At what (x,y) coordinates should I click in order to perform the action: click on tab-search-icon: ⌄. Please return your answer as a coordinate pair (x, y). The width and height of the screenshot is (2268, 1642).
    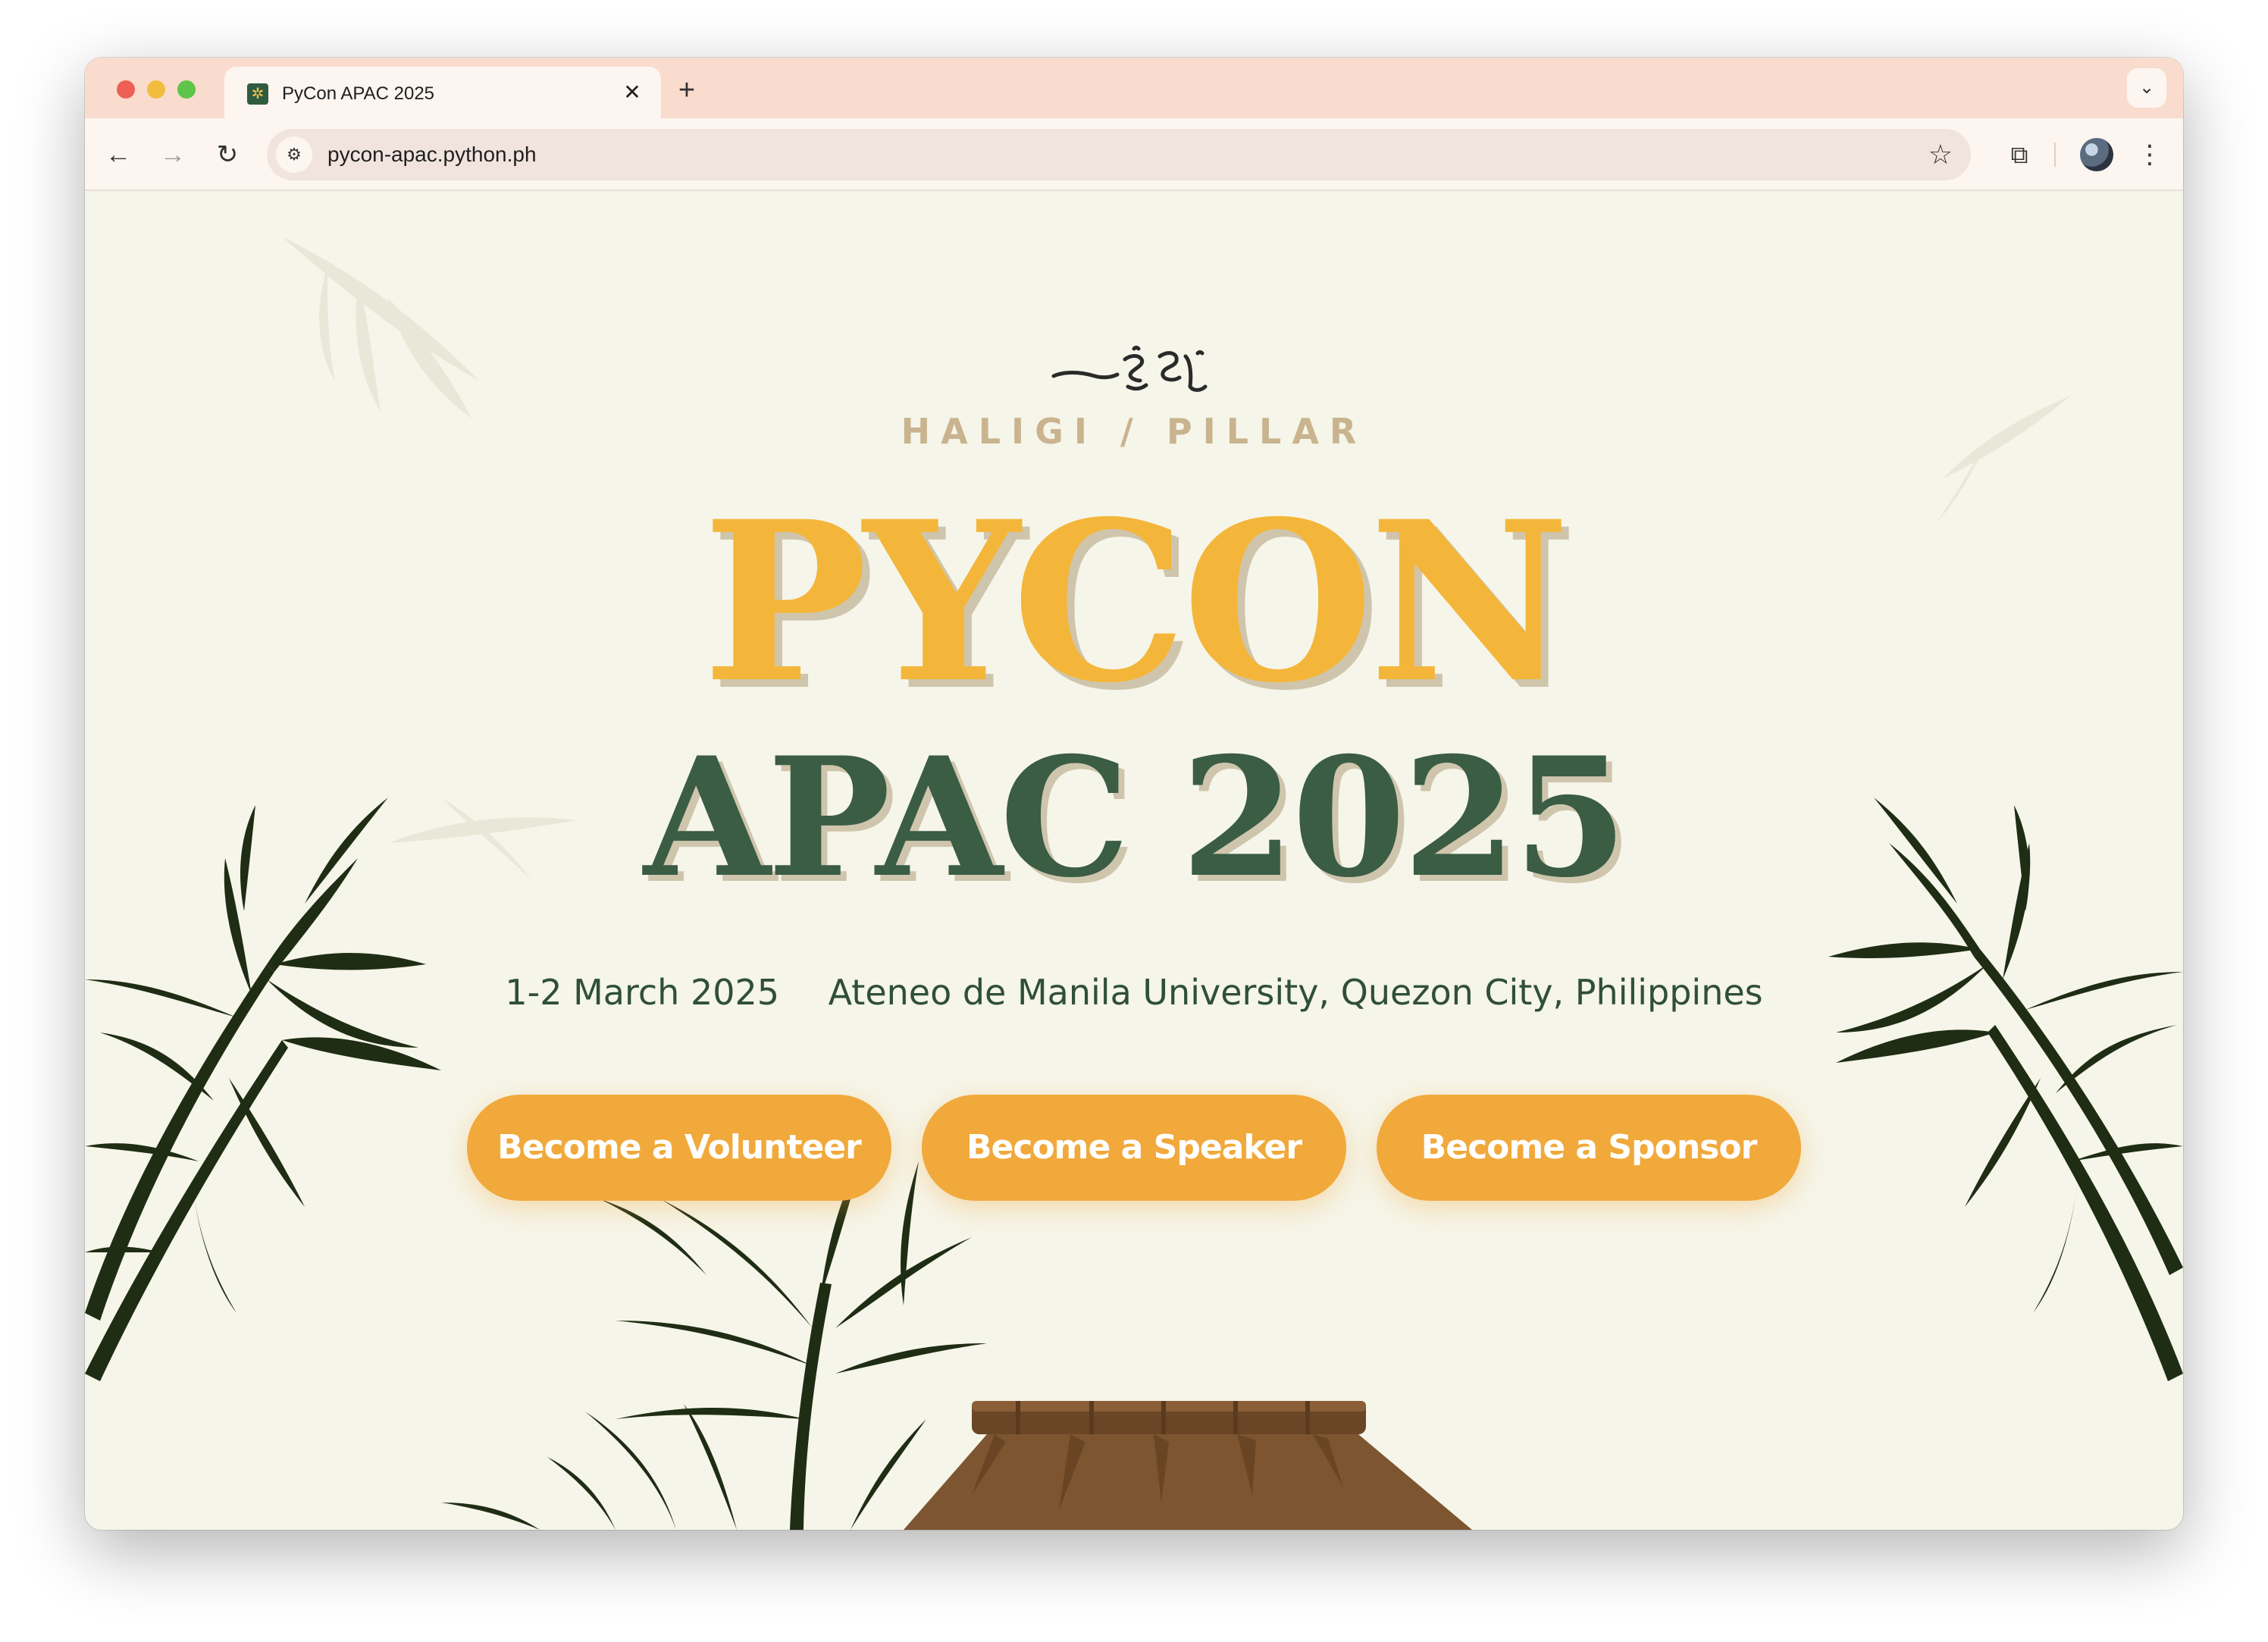
    Looking at the image, I should click on (2146, 88).